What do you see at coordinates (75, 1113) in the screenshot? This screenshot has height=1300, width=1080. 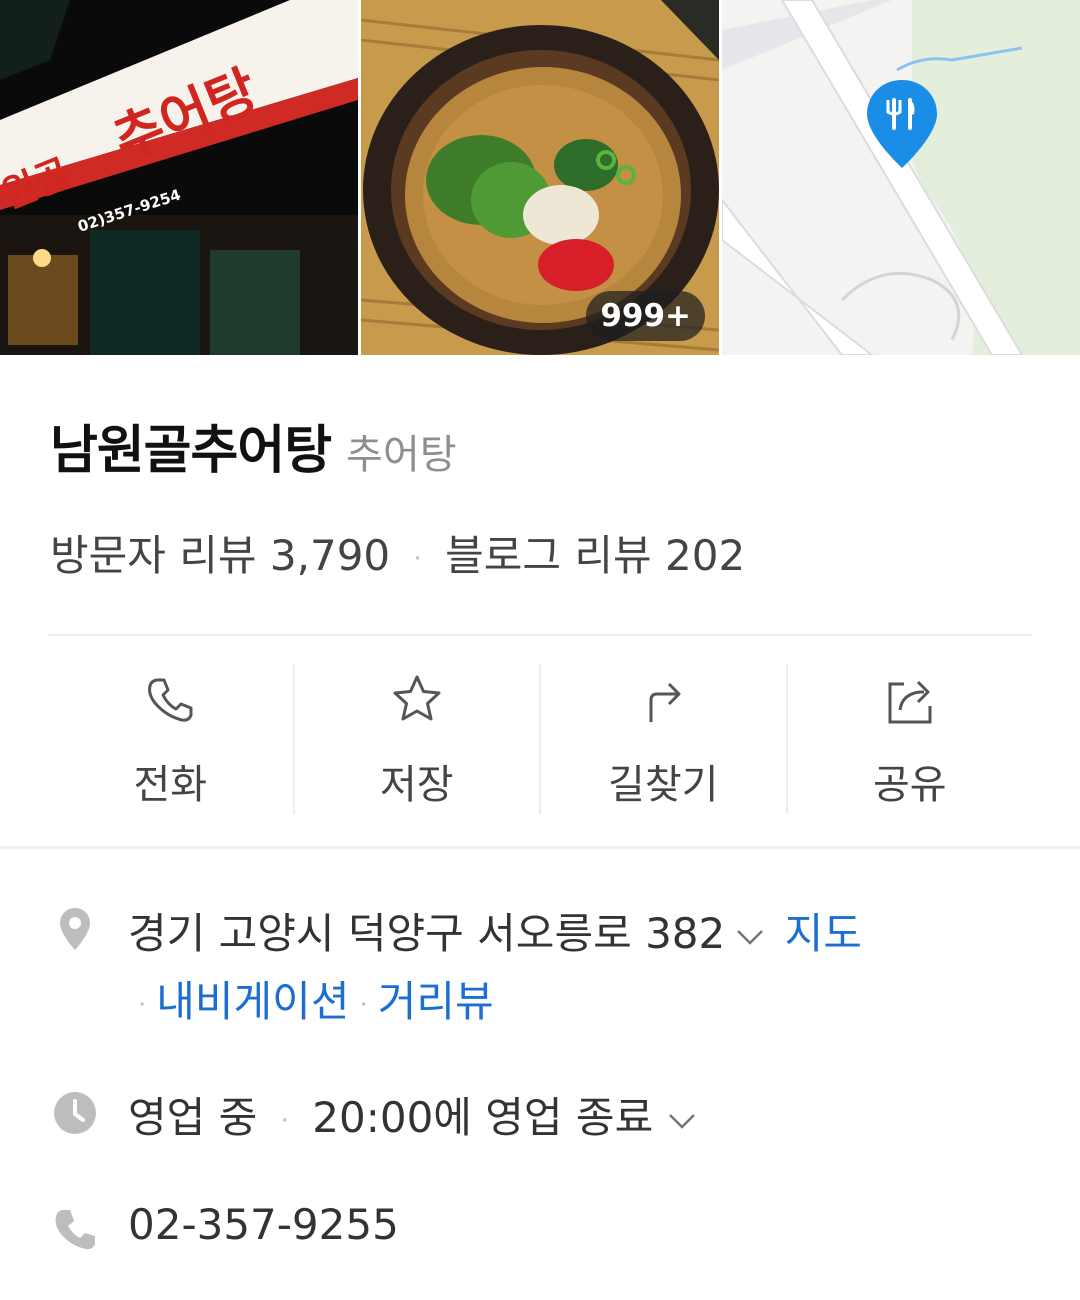 I see `clock-icon` at bounding box center [75, 1113].